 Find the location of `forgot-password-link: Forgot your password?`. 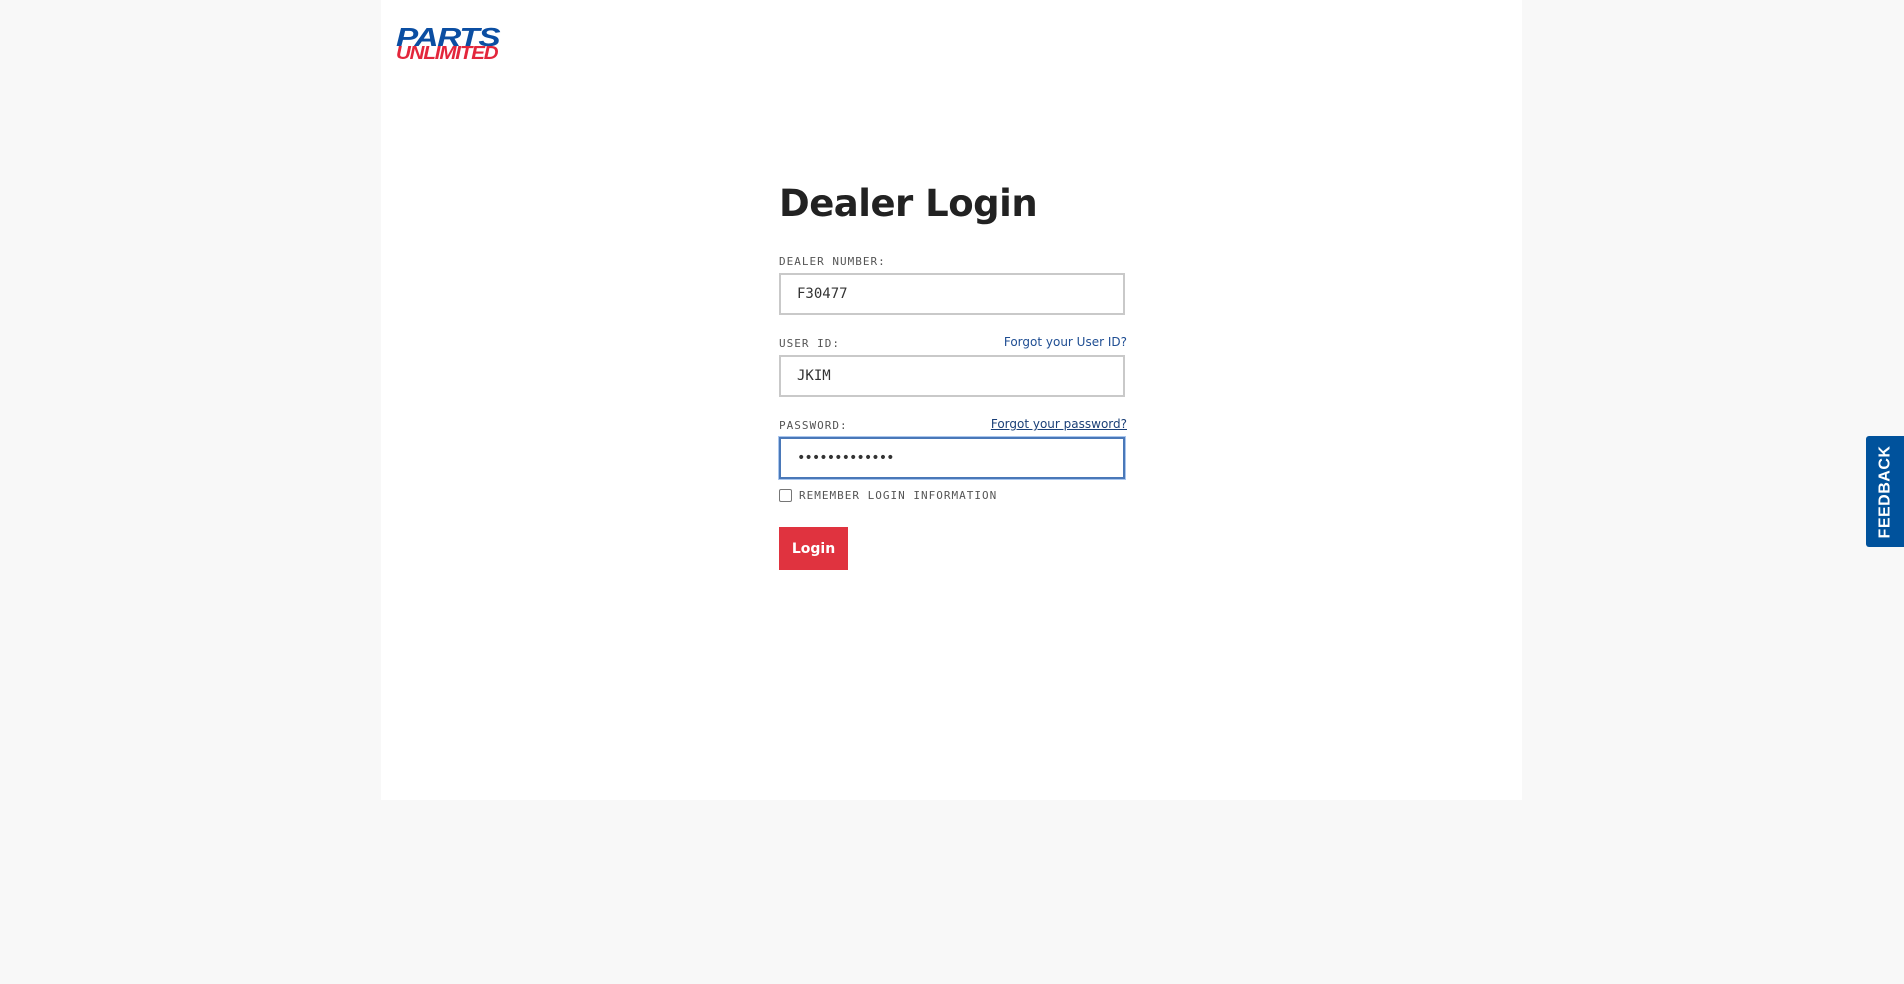

forgot-password-link: Forgot your password? is located at coordinates (1059, 424).